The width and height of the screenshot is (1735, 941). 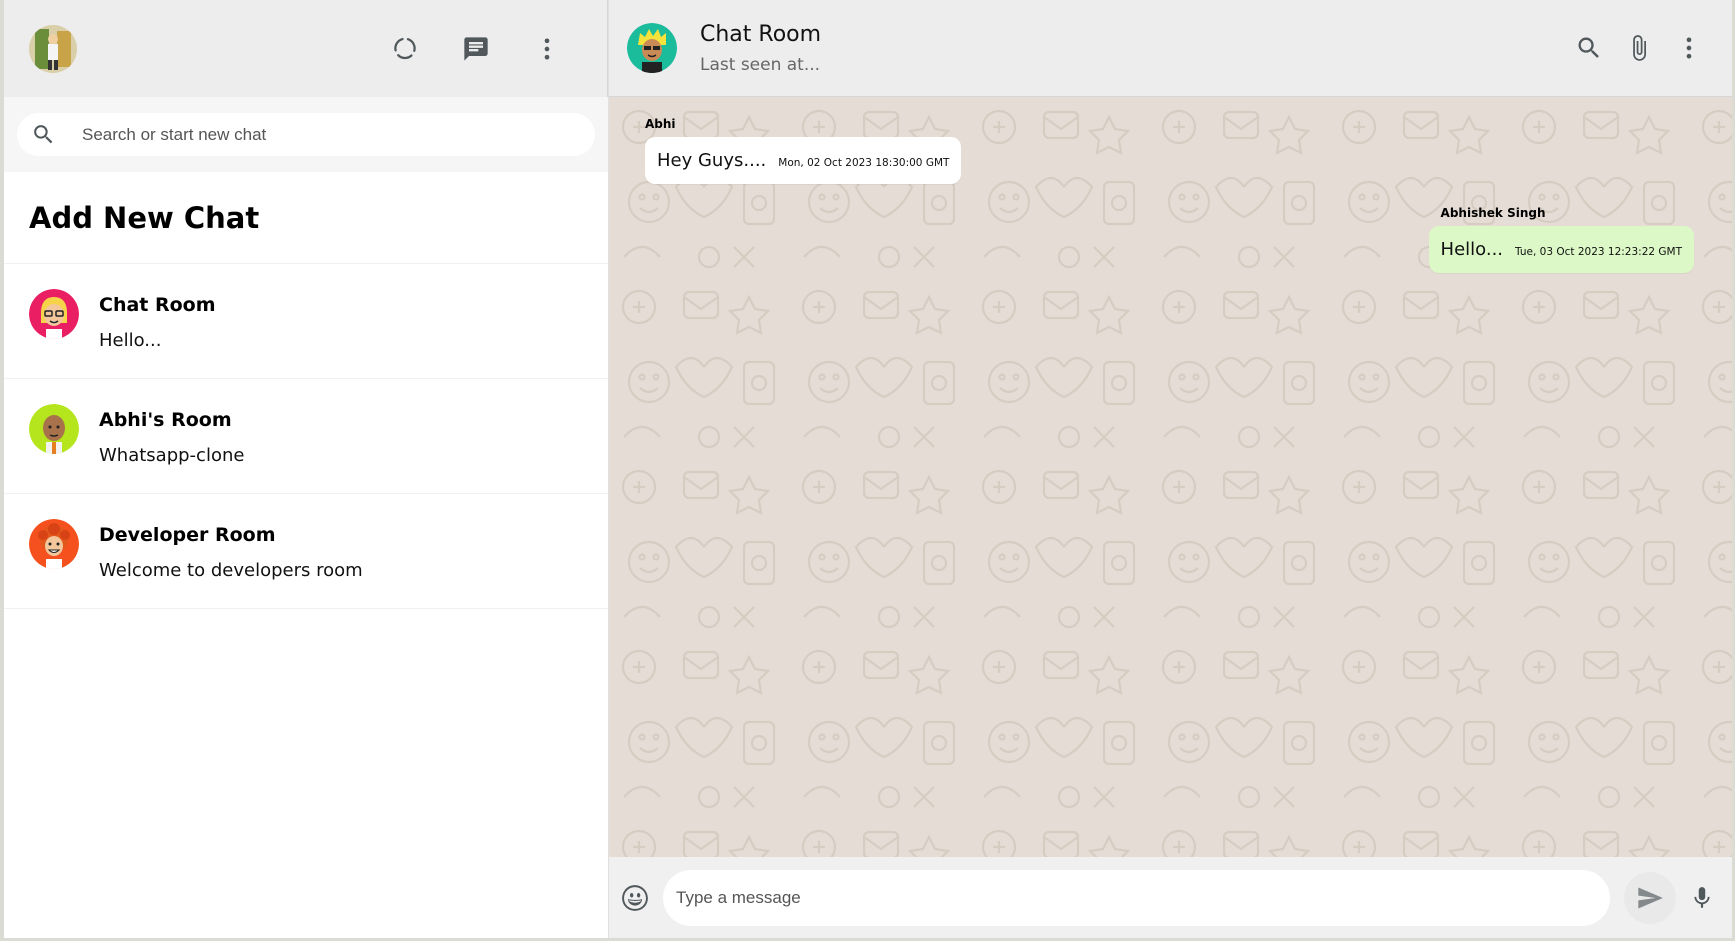 What do you see at coordinates (761, 34) in the screenshot?
I see `chat-title: Chat Room` at bounding box center [761, 34].